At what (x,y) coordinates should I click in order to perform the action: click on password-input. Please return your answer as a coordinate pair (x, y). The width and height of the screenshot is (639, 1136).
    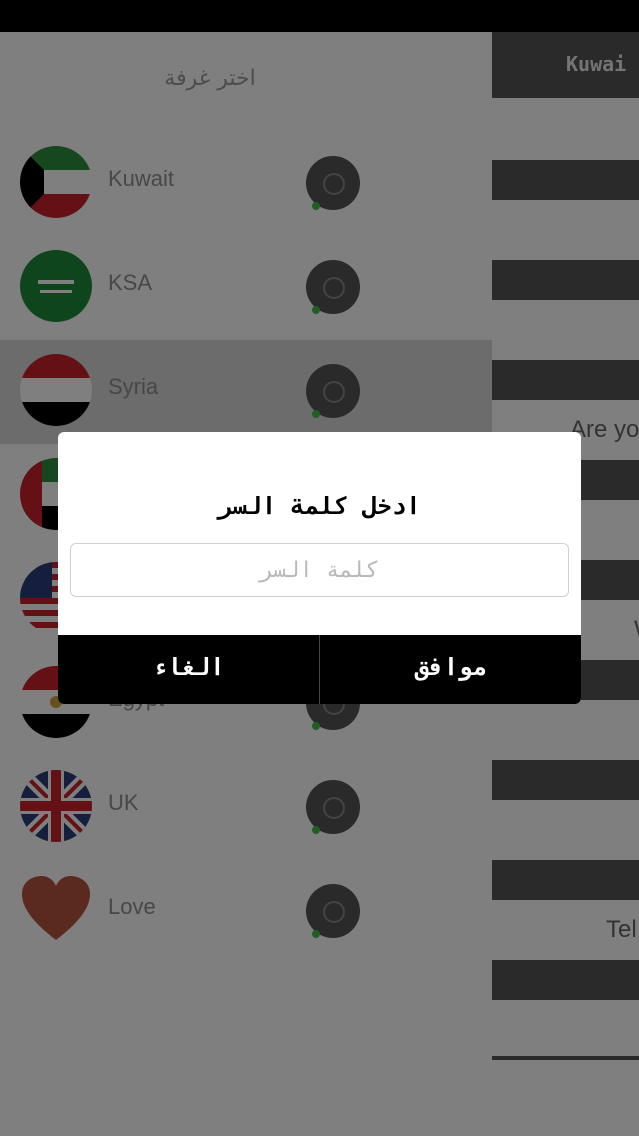
    Looking at the image, I should click on (319, 570).